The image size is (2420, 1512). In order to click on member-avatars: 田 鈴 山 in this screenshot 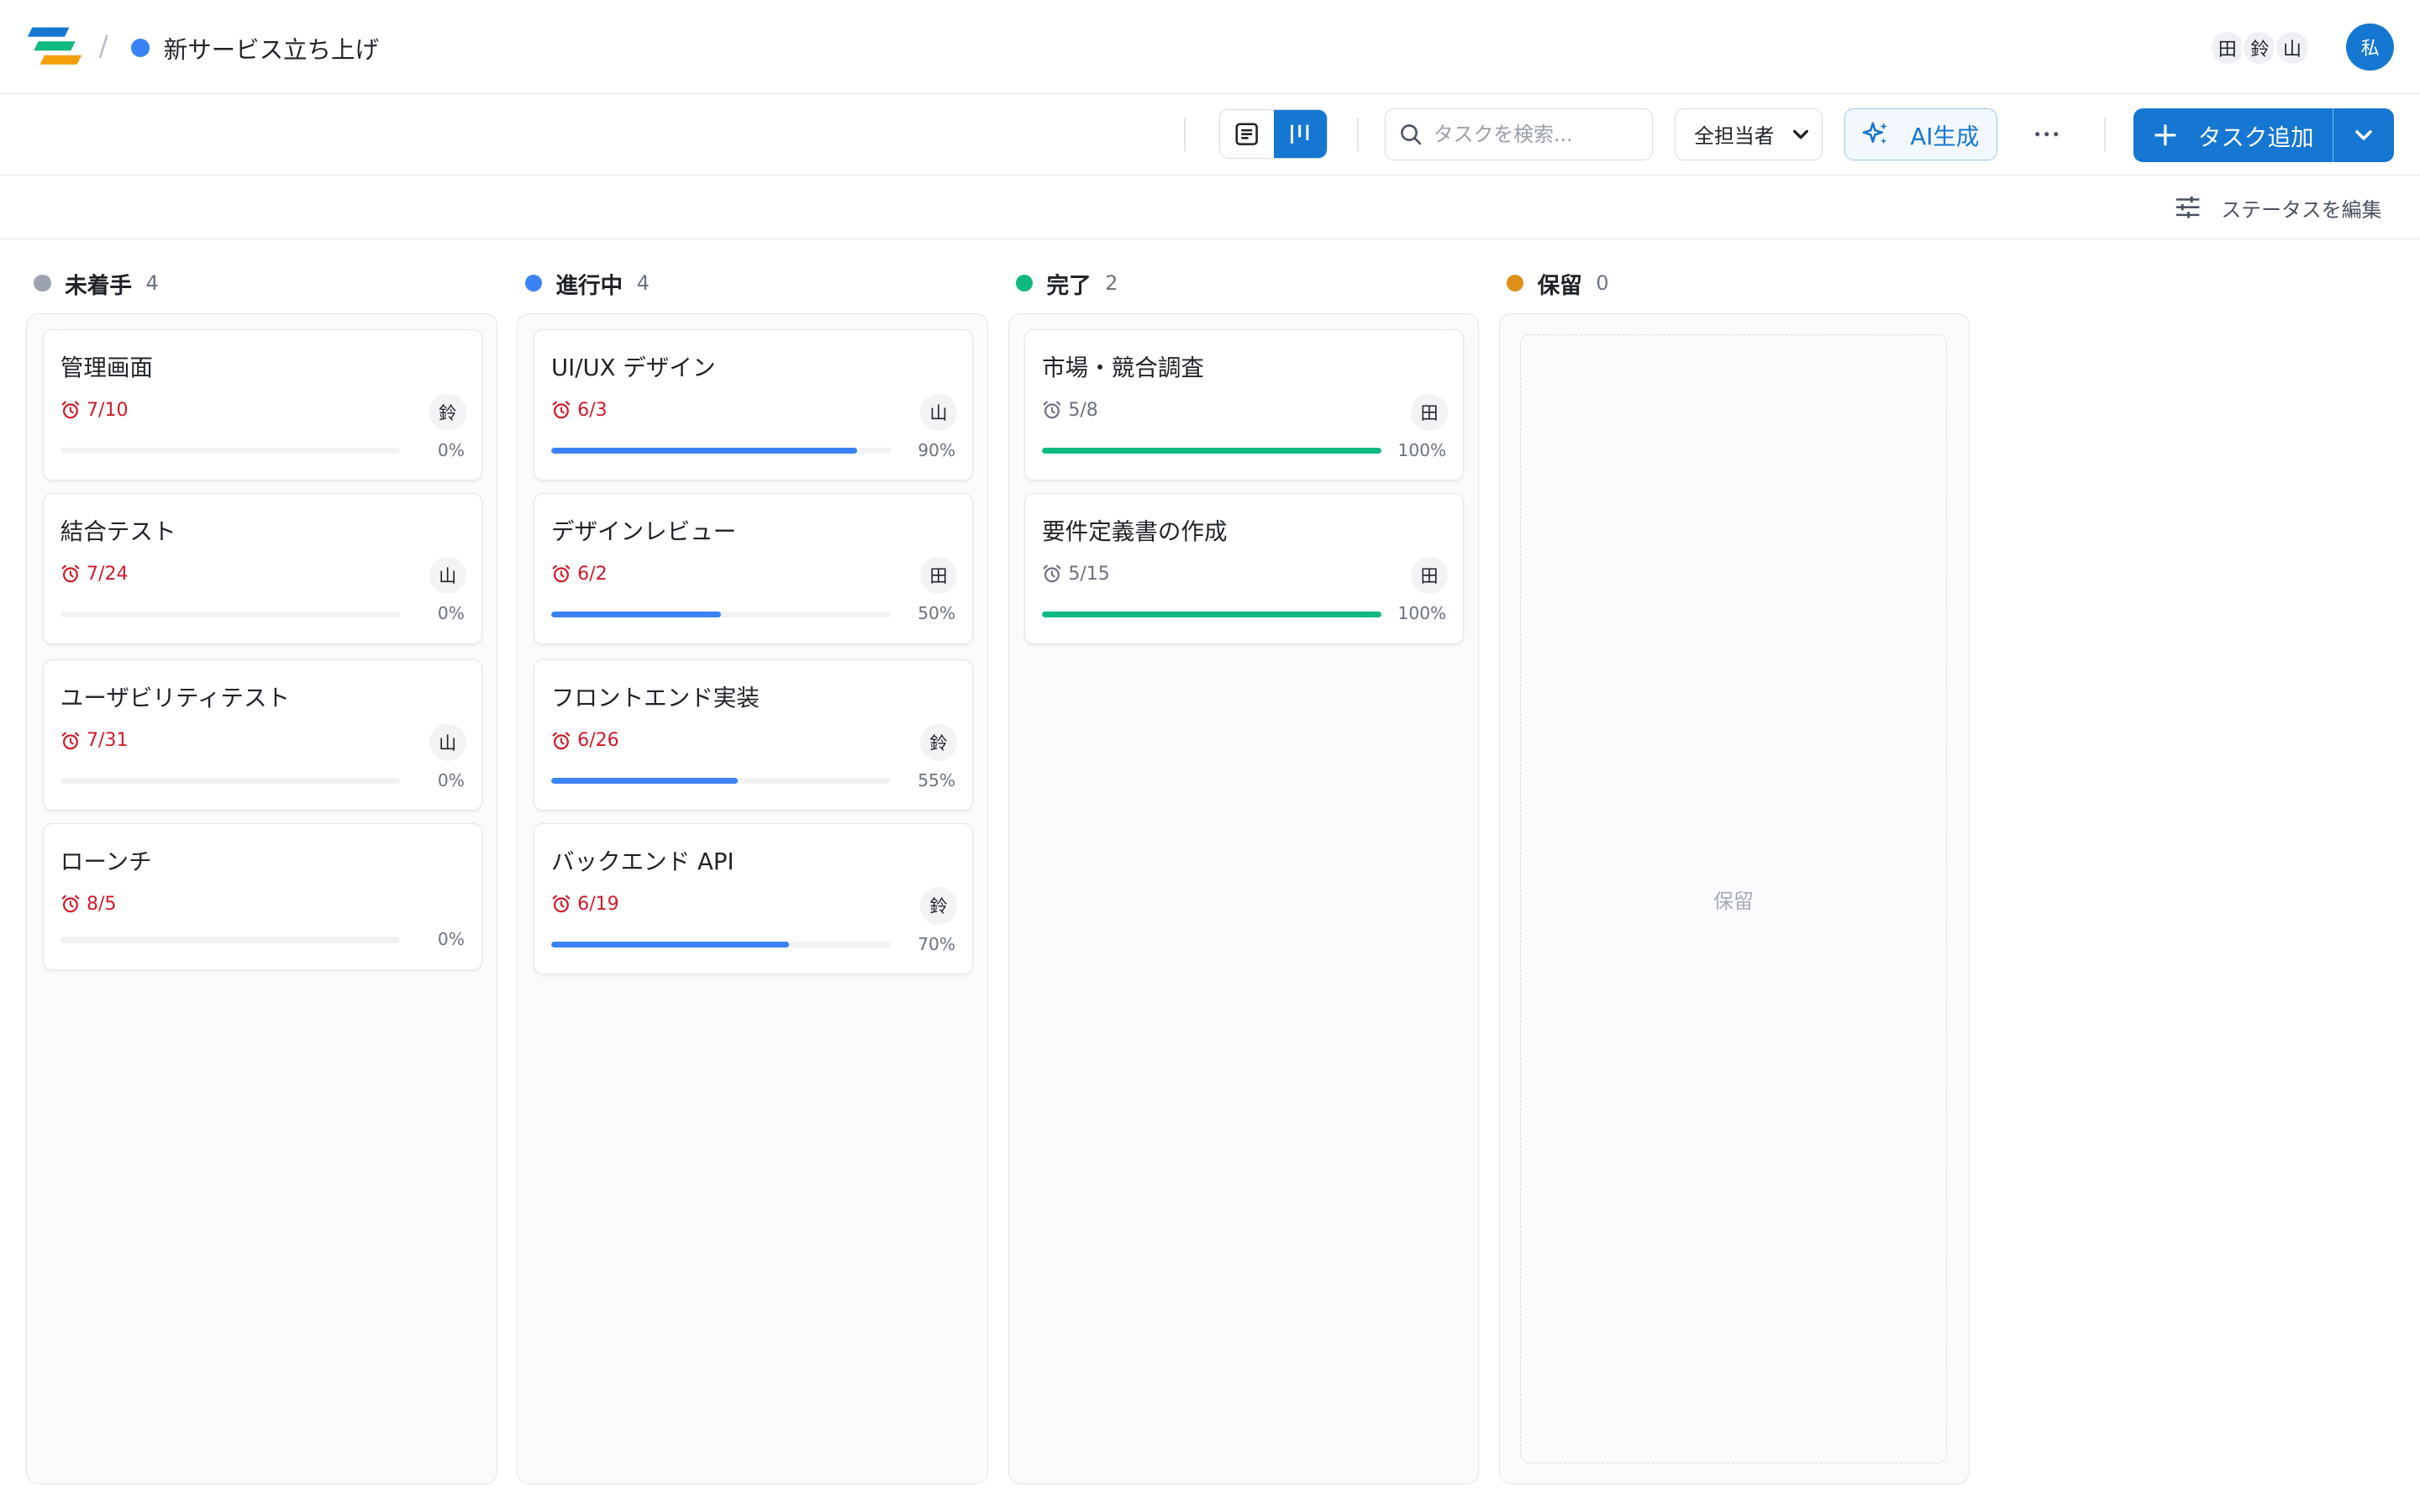, I will do `click(2260, 47)`.